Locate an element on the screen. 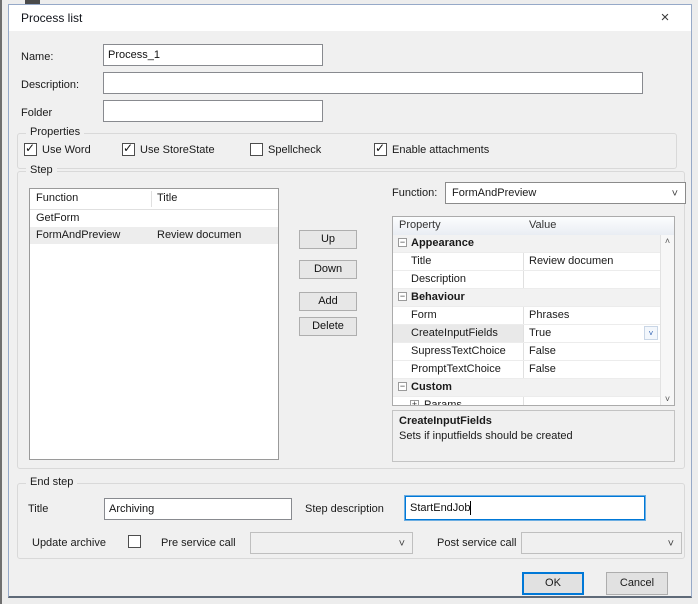 The width and height of the screenshot is (698, 604). down-button: Down is located at coordinates (328, 269).